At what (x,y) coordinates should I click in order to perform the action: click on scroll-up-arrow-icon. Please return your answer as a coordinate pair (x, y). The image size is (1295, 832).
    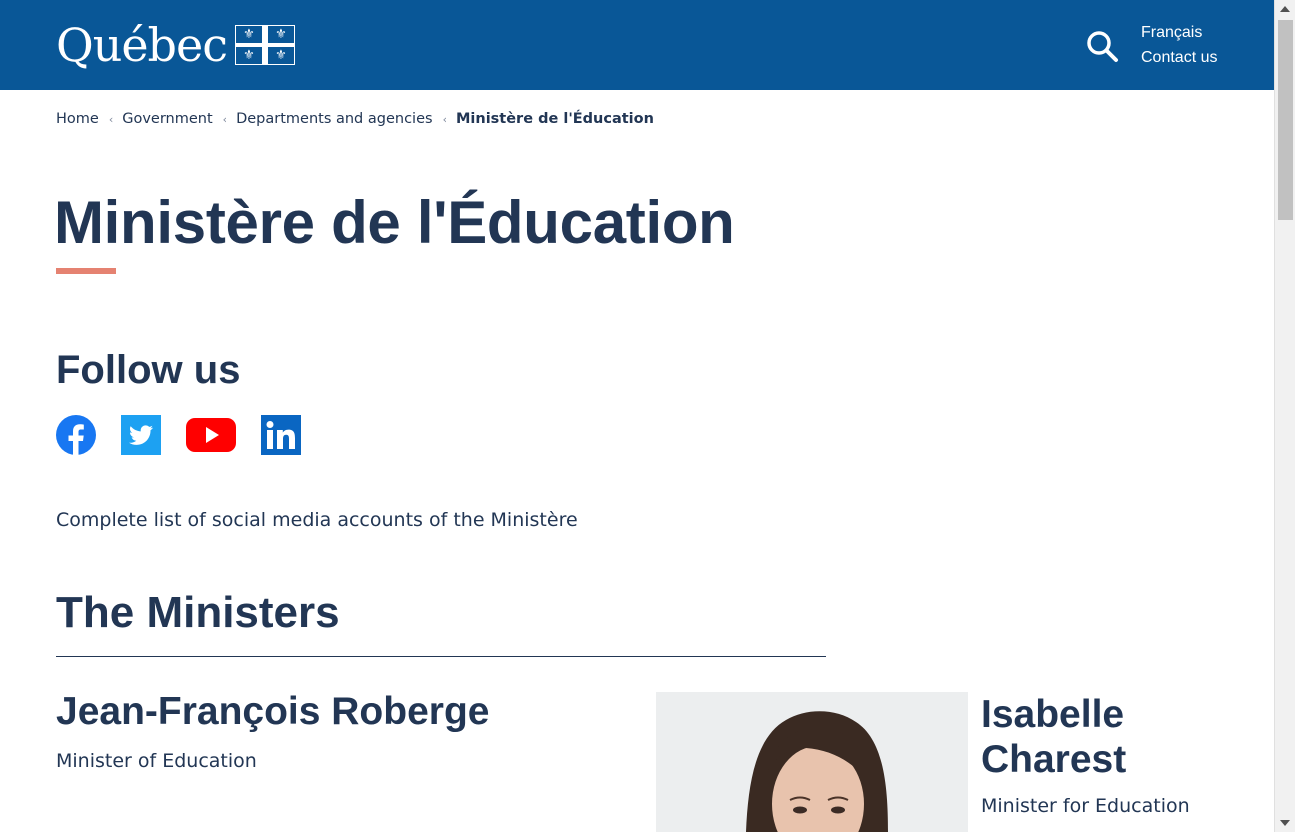
    Looking at the image, I should click on (1285, 9).